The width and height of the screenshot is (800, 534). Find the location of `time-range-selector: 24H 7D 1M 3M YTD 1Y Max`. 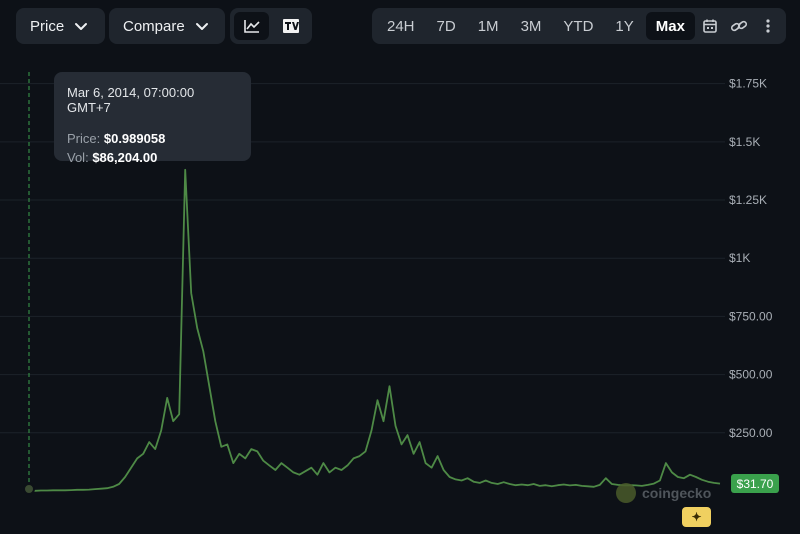

time-range-selector: 24H 7D 1M 3M YTD 1Y Max is located at coordinates (579, 26).